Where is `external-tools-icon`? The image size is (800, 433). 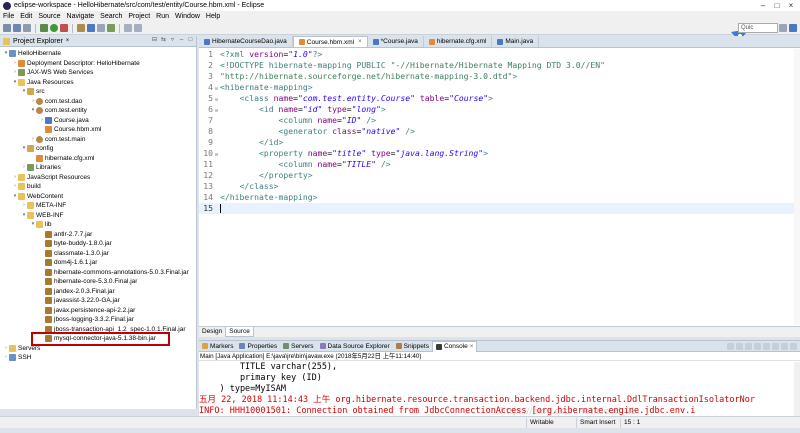 external-tools-icon is located at coordinates (64, 28).